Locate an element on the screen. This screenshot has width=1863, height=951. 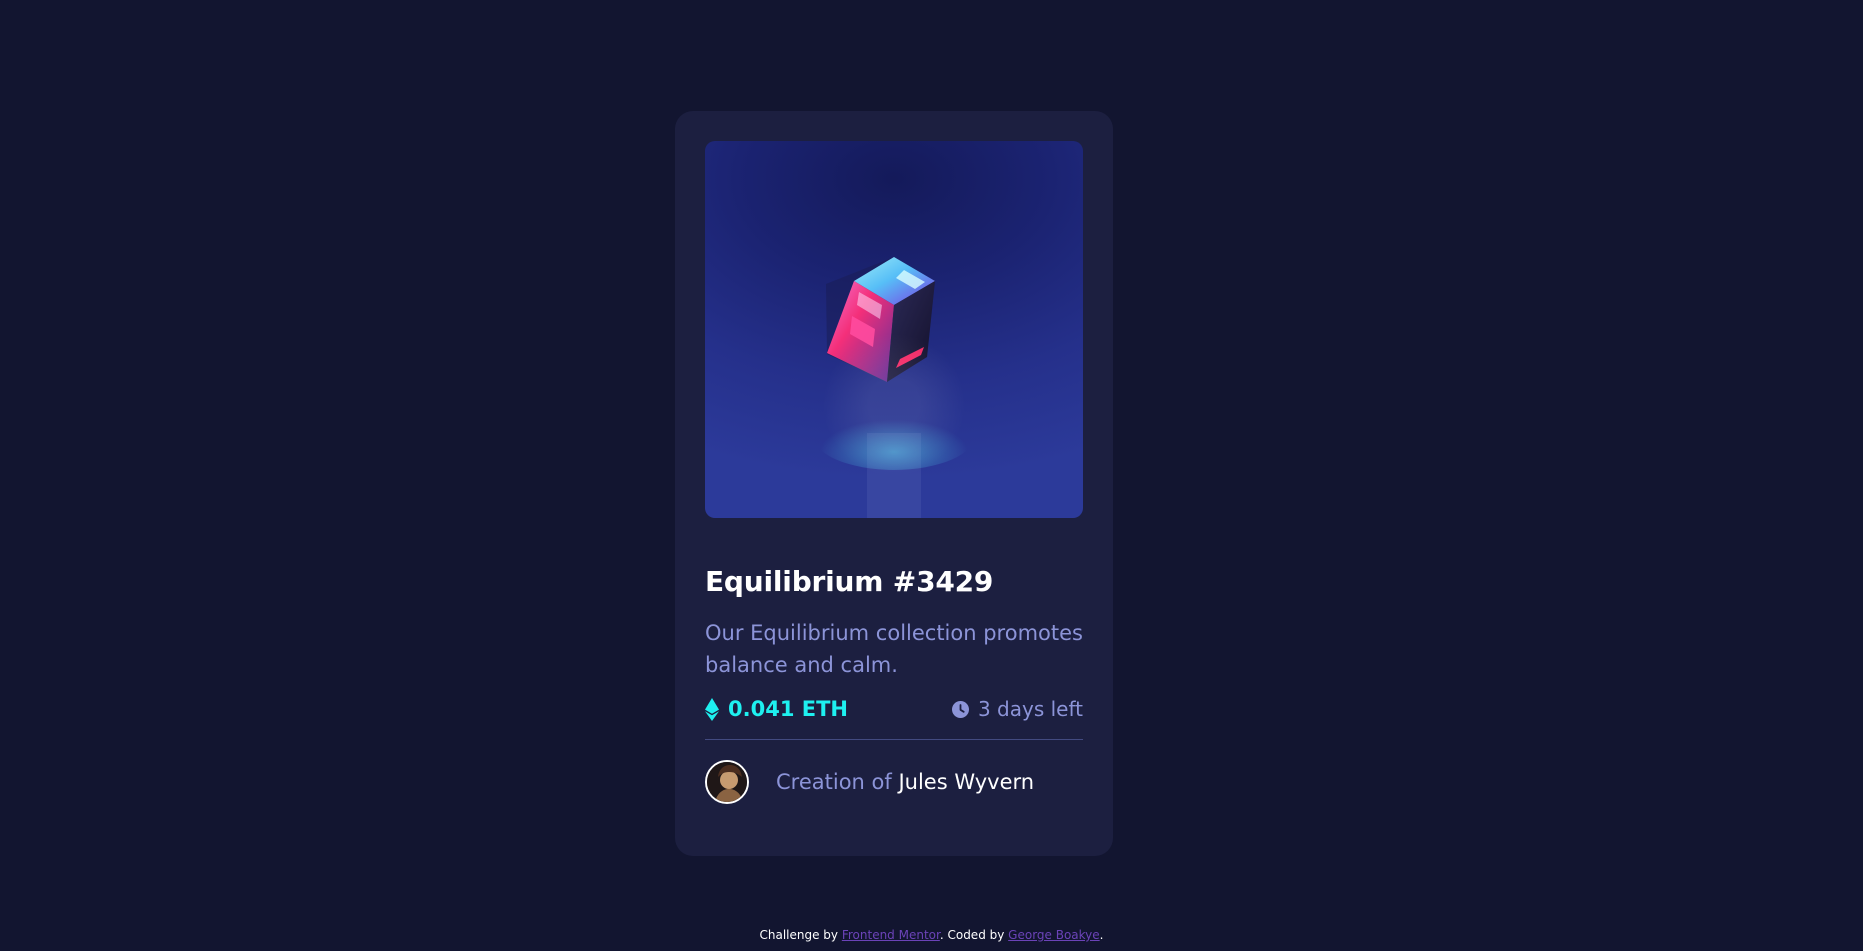
price-text: 0.041 ETH is located at coordinates (788, 709).